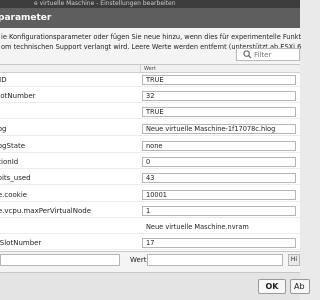  Describe the element at coordinates (219, 162) in the screenshot. I see `parameter-value-field: 0` at that location.